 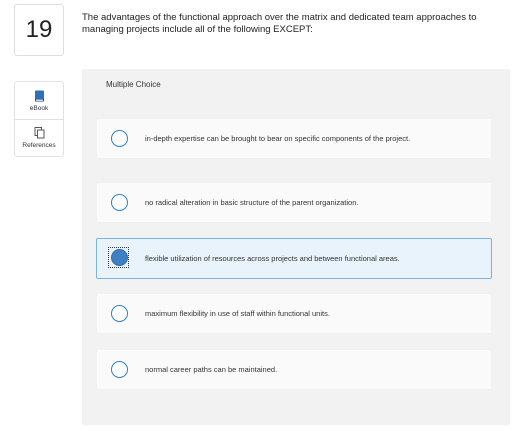 I want to click on tool-sidebar: eBook References, so click(x=39, y=119).